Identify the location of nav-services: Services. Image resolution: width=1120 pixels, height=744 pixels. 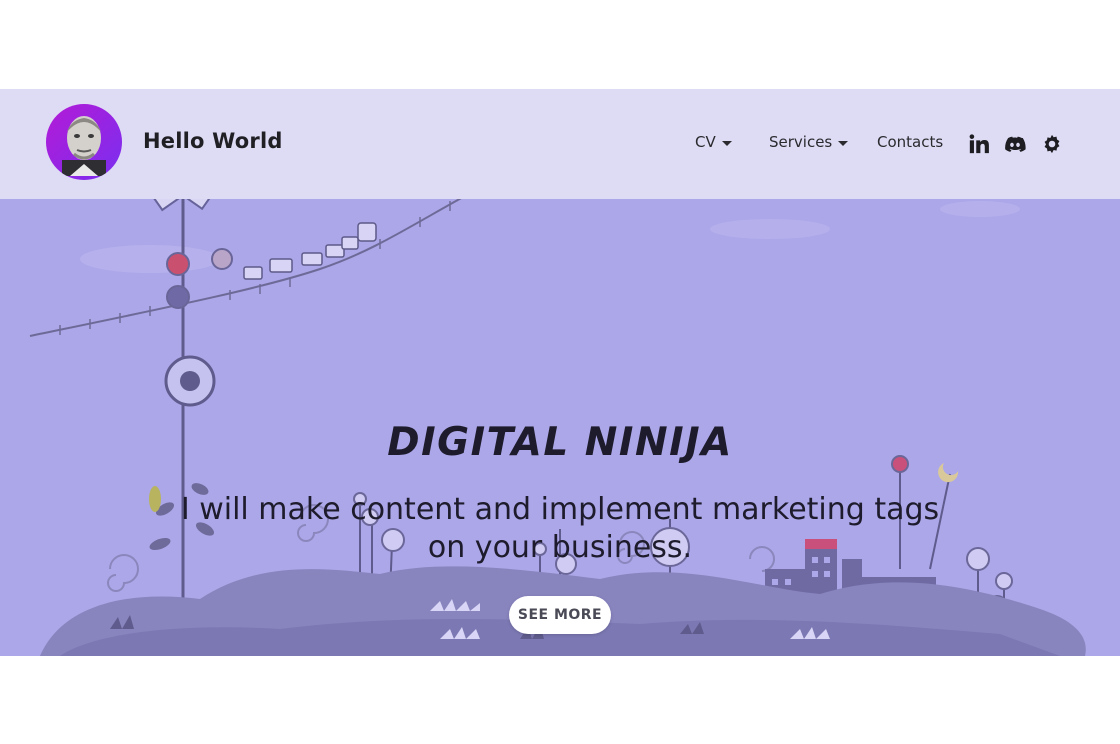
(809, 142).